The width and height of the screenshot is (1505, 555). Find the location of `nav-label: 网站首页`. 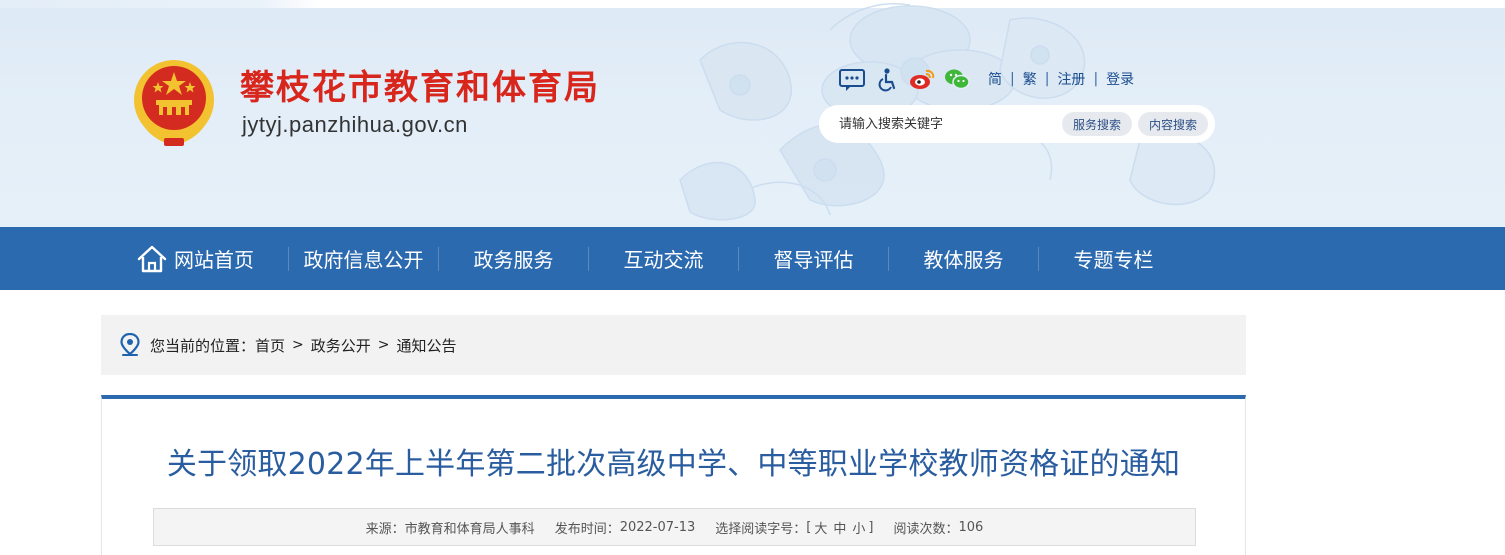

nav-label: 网站首页 is located at coordinates (214, 260).